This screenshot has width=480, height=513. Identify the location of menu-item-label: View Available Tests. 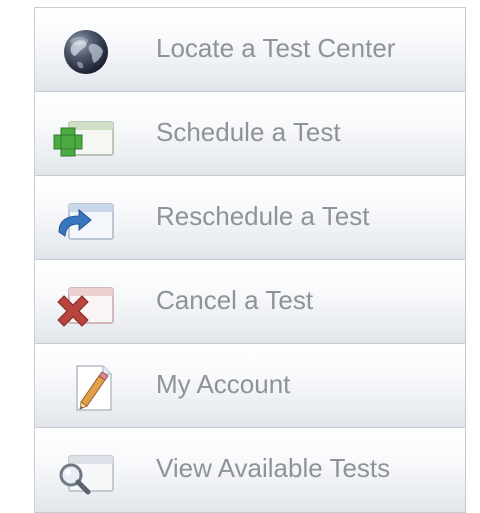
(273, 468).